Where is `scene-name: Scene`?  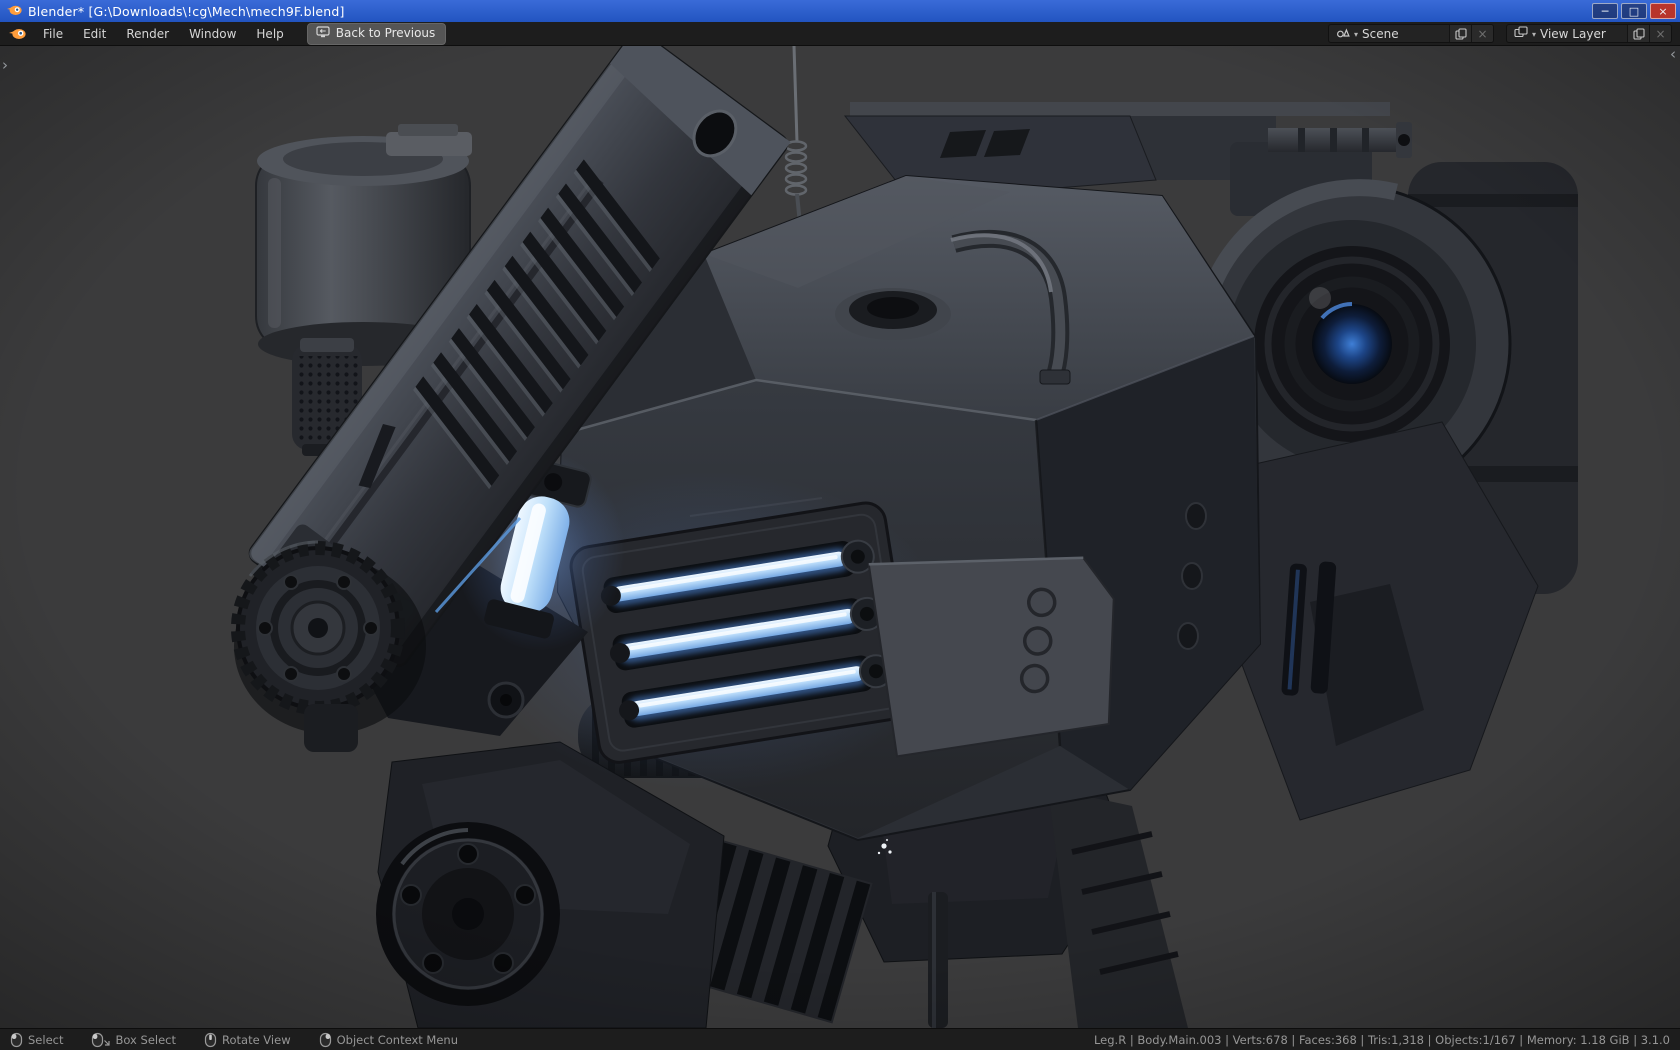 scene-name: Scene is located at coordinates (1380, 33).